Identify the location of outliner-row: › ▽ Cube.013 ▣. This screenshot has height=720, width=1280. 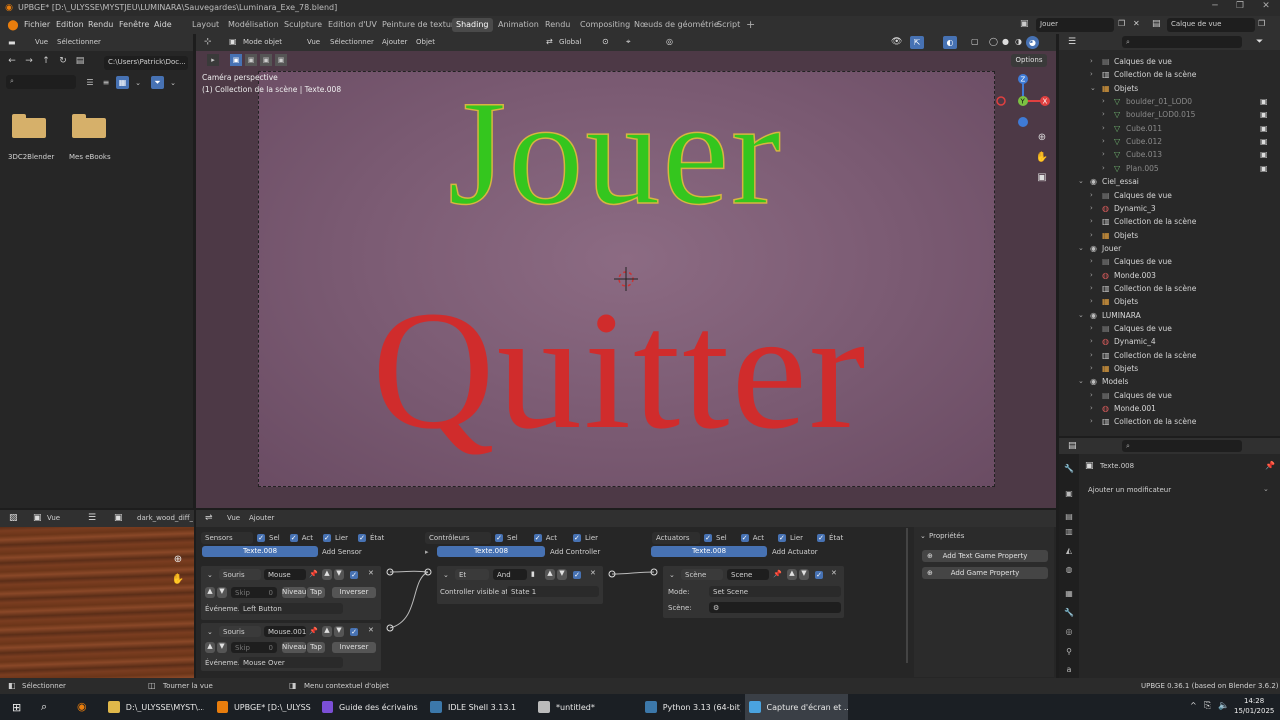
(1167, 155).